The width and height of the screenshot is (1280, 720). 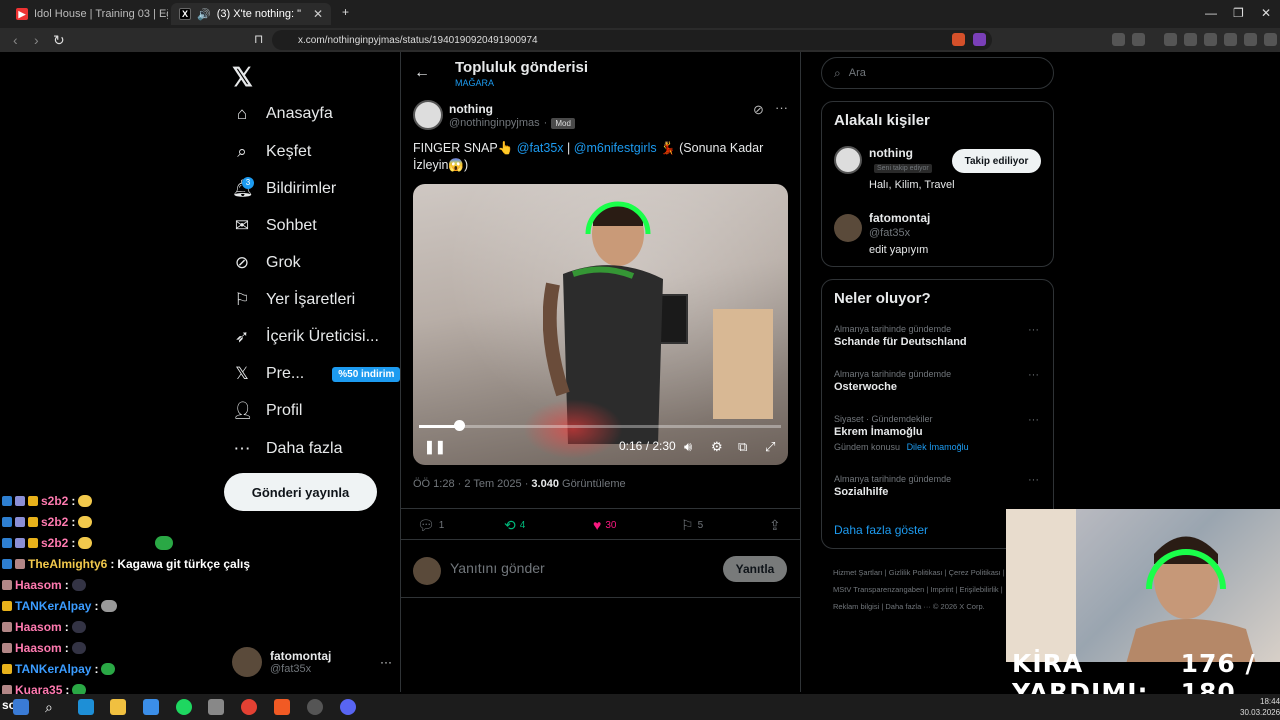 I want to click on footer-link: MStV Transparenzangaben, so click(x=878, y=589).